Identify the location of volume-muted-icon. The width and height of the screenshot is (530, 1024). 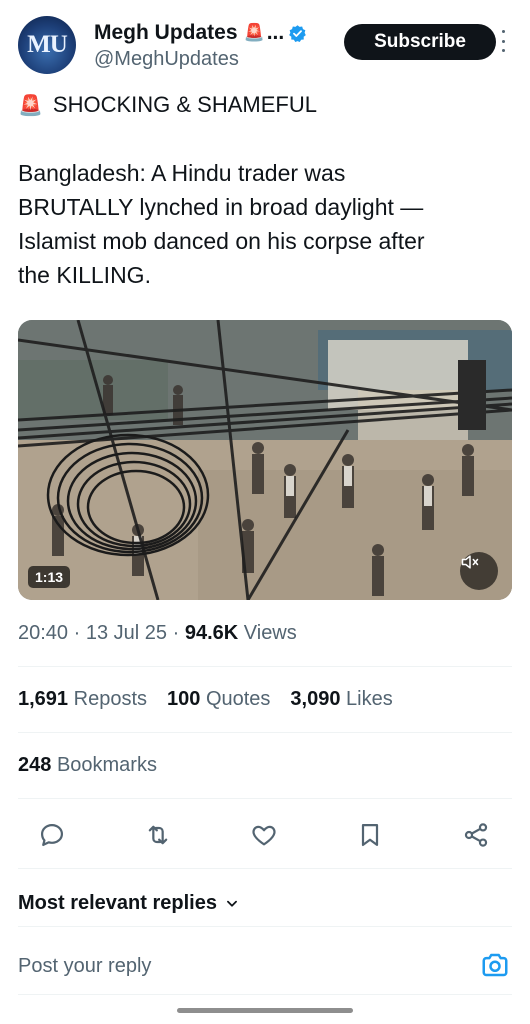
(479, 571).